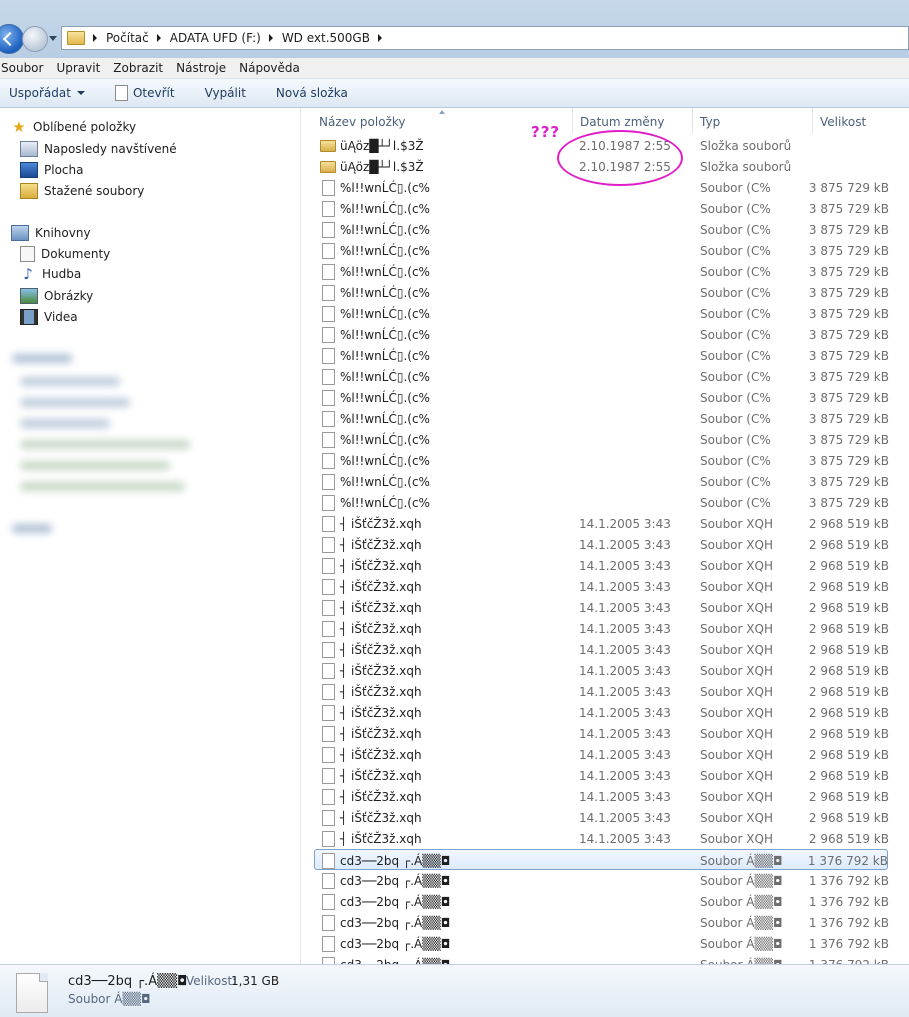  What do you see at coordinates (29, 170) in the screenshot?
I see `desktop-icon` at bounding box center [29, 170].